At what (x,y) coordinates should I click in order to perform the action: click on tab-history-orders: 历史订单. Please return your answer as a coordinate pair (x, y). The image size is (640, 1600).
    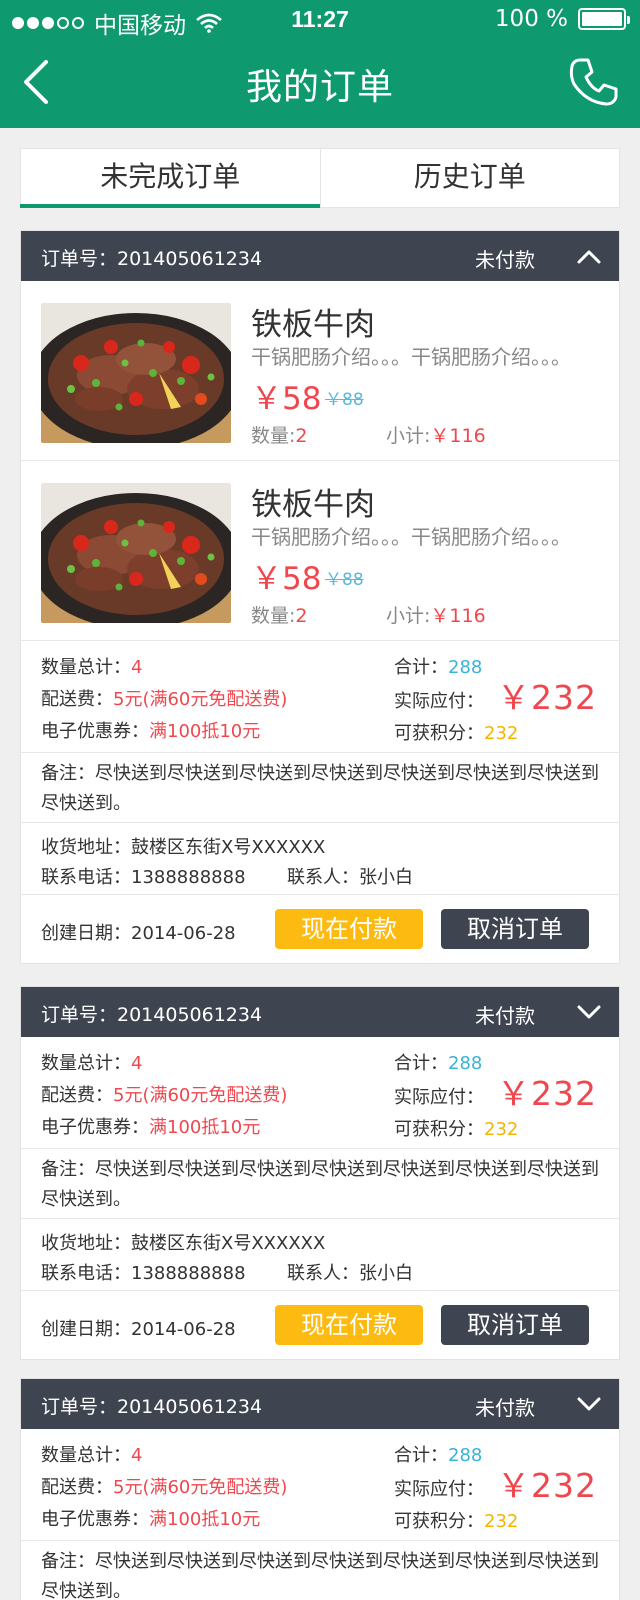
    Looking at the image, I should click on (469, 178).